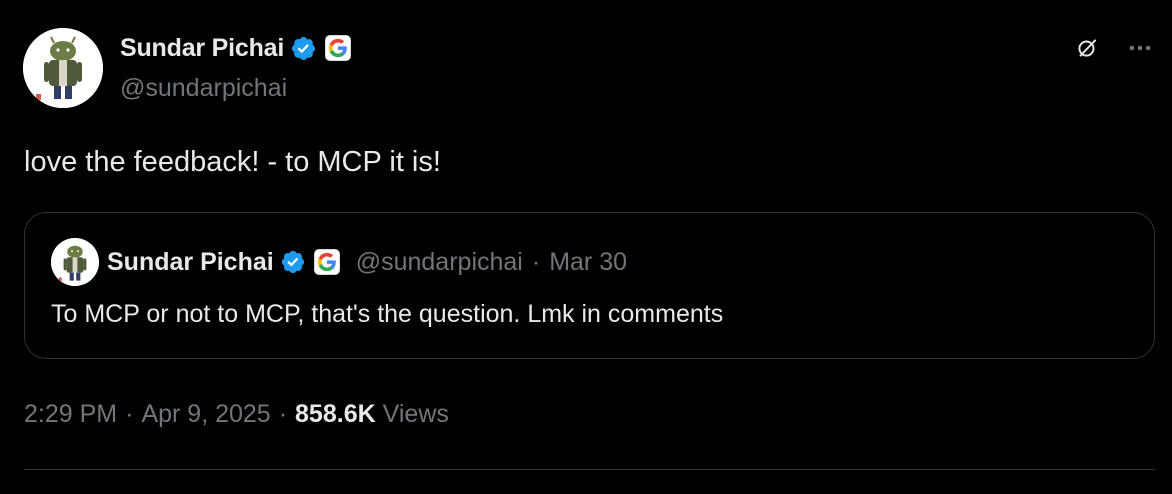 Image resolution: width=1172 pixels, height=494 pixels. I want to click on author-display-name: Sundar Pichai, so click(202, 48).